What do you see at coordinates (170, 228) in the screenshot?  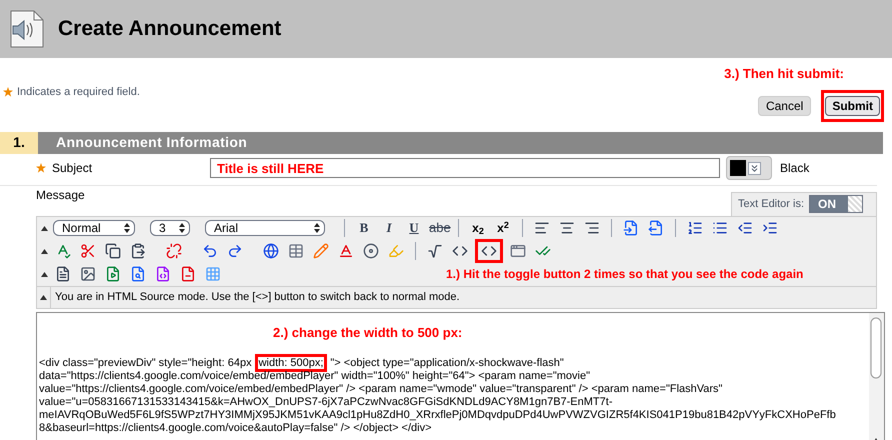 I see `dropdown: 3` at bounding box center [170, 228].